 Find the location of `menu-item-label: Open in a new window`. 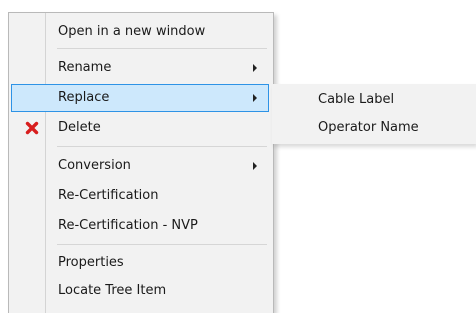

menu-item-label: Open in a new window is located at coordinates (132, 31).